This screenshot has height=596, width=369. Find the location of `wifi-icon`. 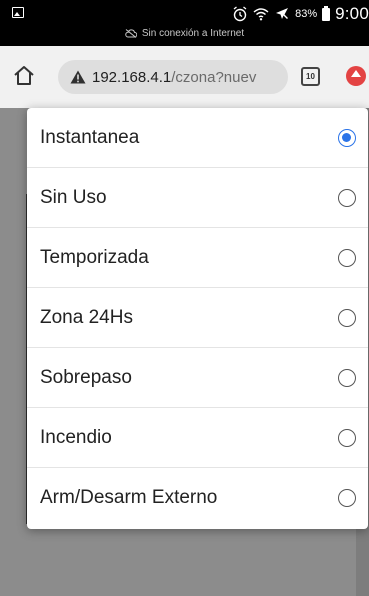

wifi-icon is located at coordinates (261, 14).